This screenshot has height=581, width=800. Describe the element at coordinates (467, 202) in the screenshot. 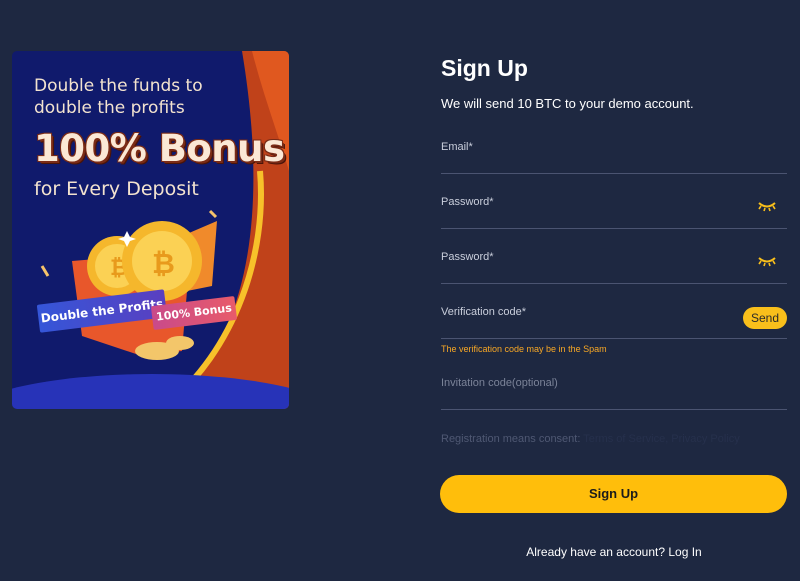

I see `password-placeholder: Password*` at that location.